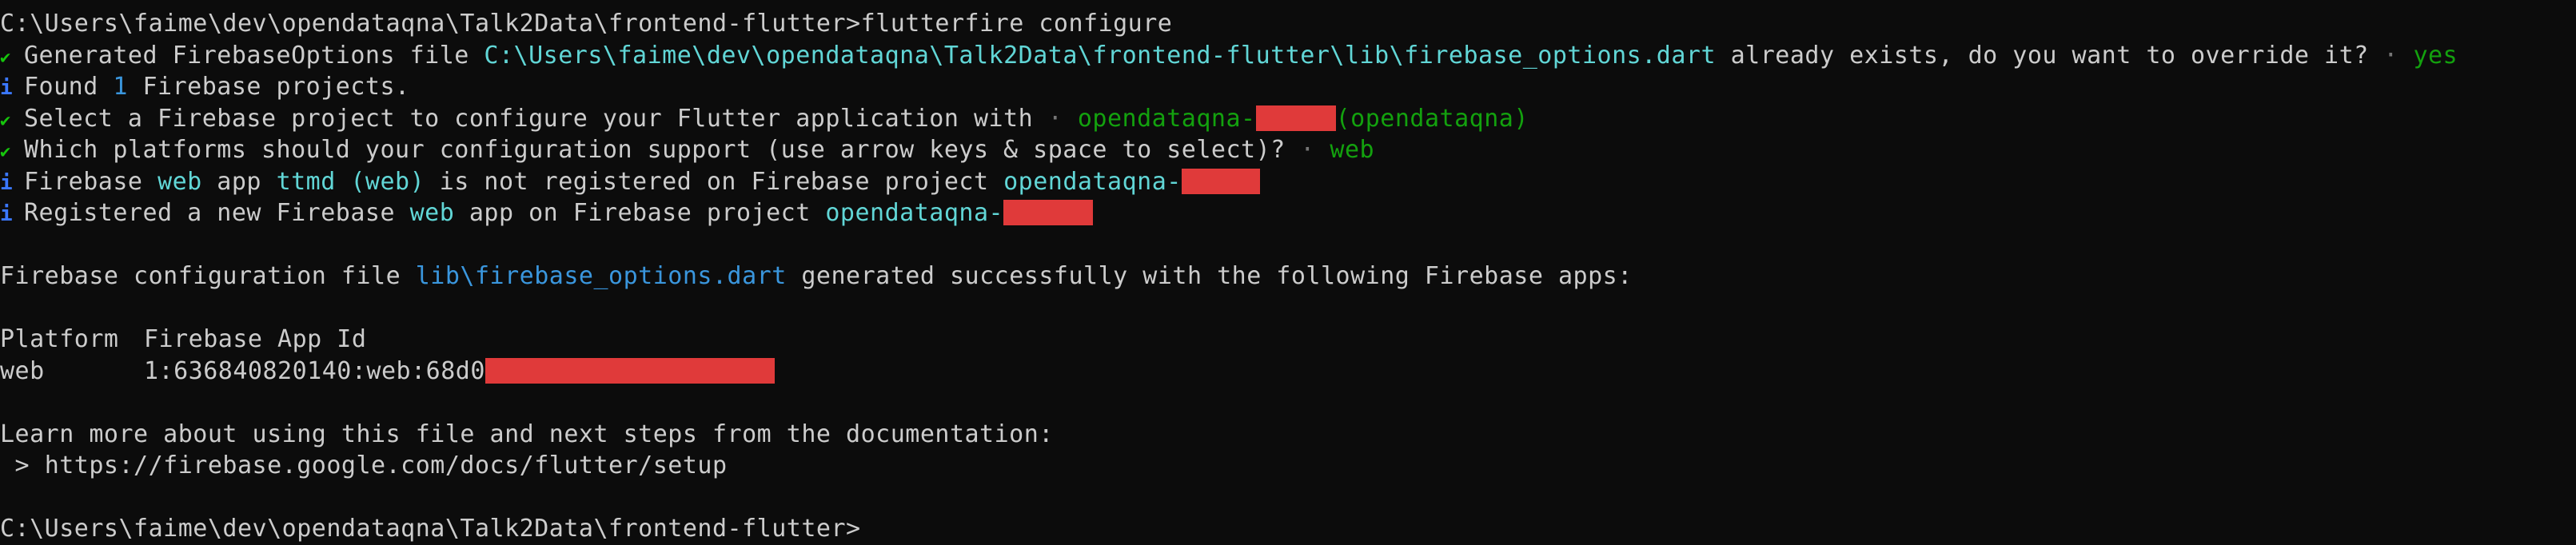 The width and height of the screenshot is (2576, 545). I want to click on output-text: app on Firebase project, so click(640, 213).